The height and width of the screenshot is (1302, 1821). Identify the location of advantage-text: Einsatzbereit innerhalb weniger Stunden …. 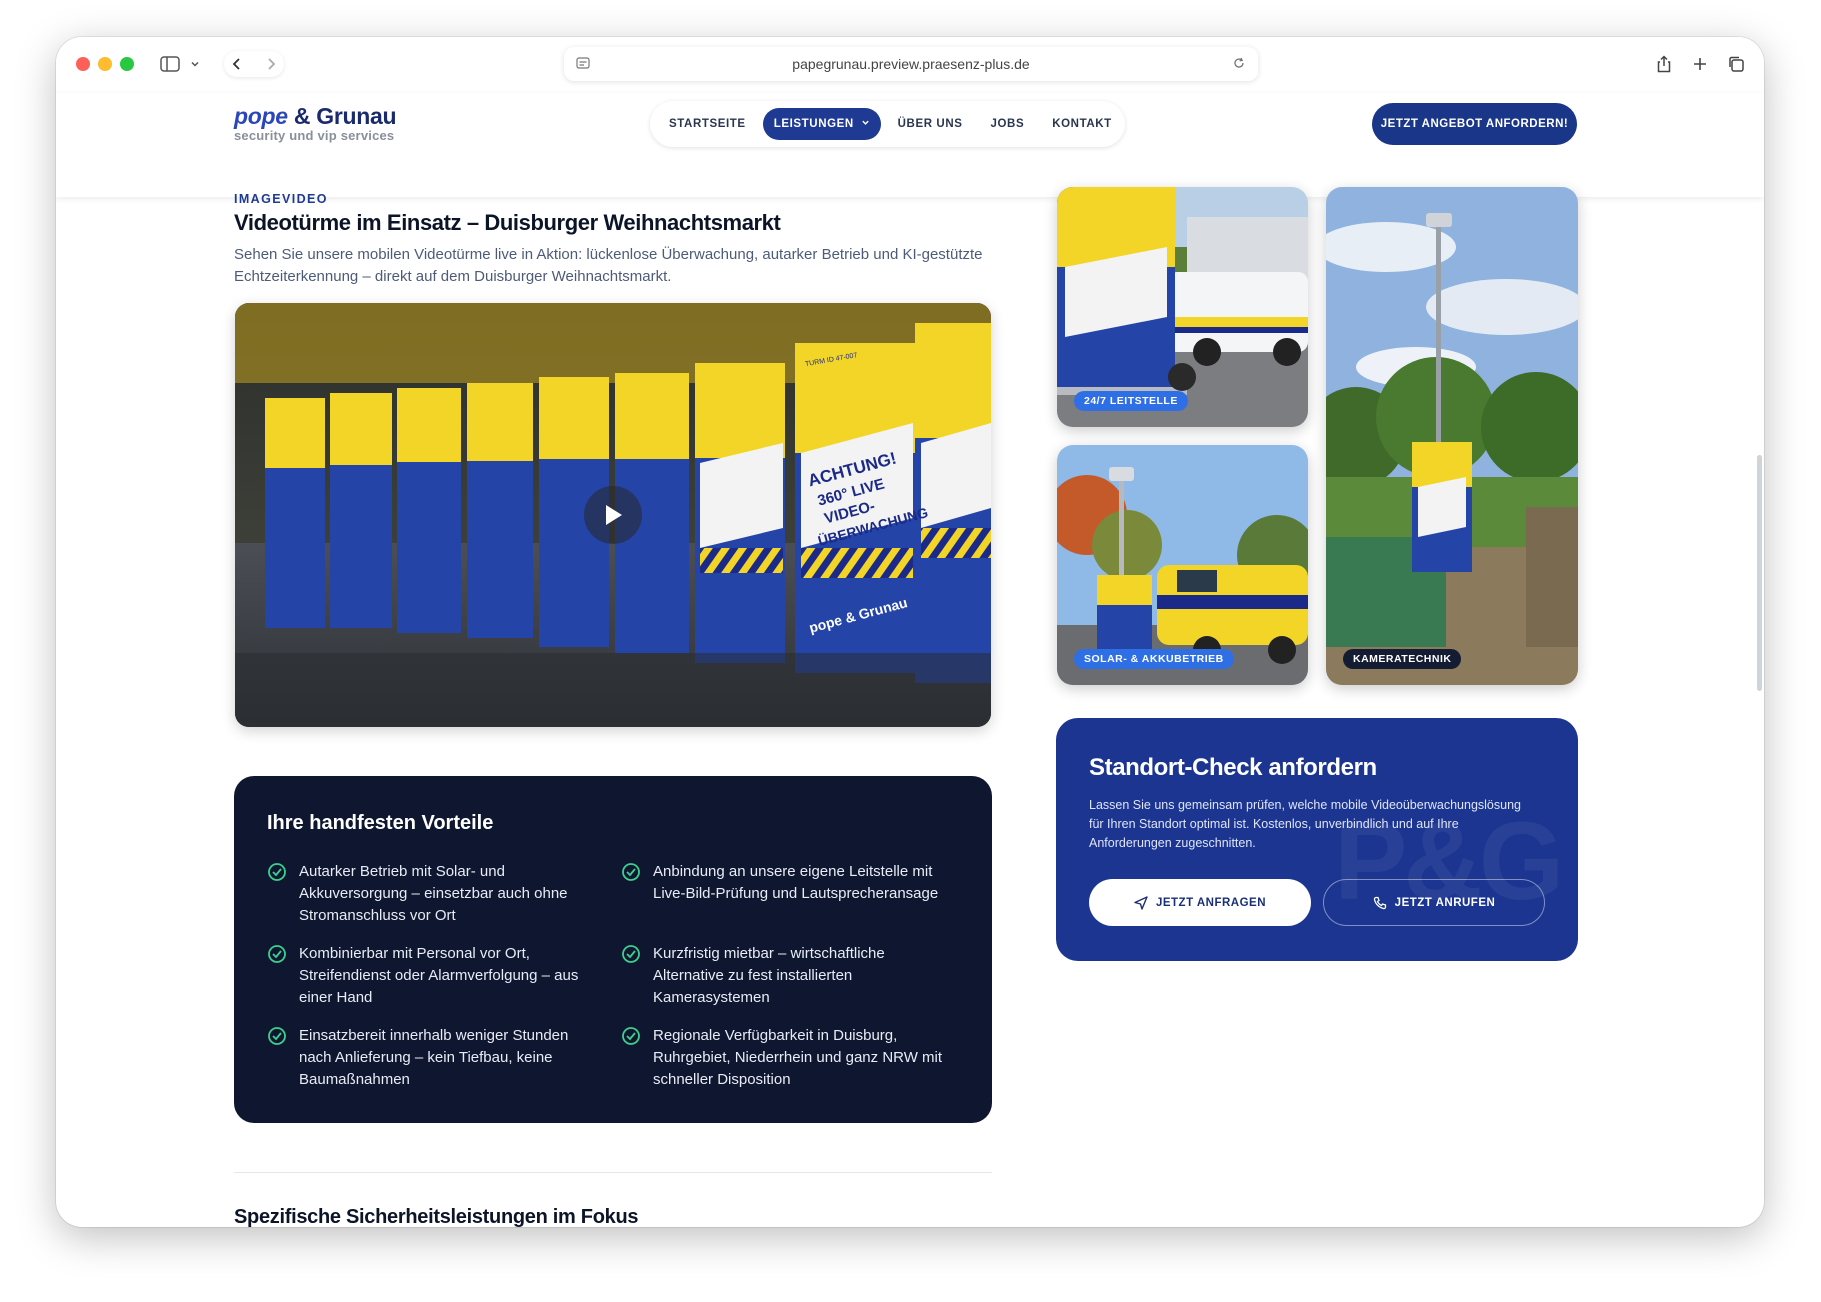
(434, 1057).